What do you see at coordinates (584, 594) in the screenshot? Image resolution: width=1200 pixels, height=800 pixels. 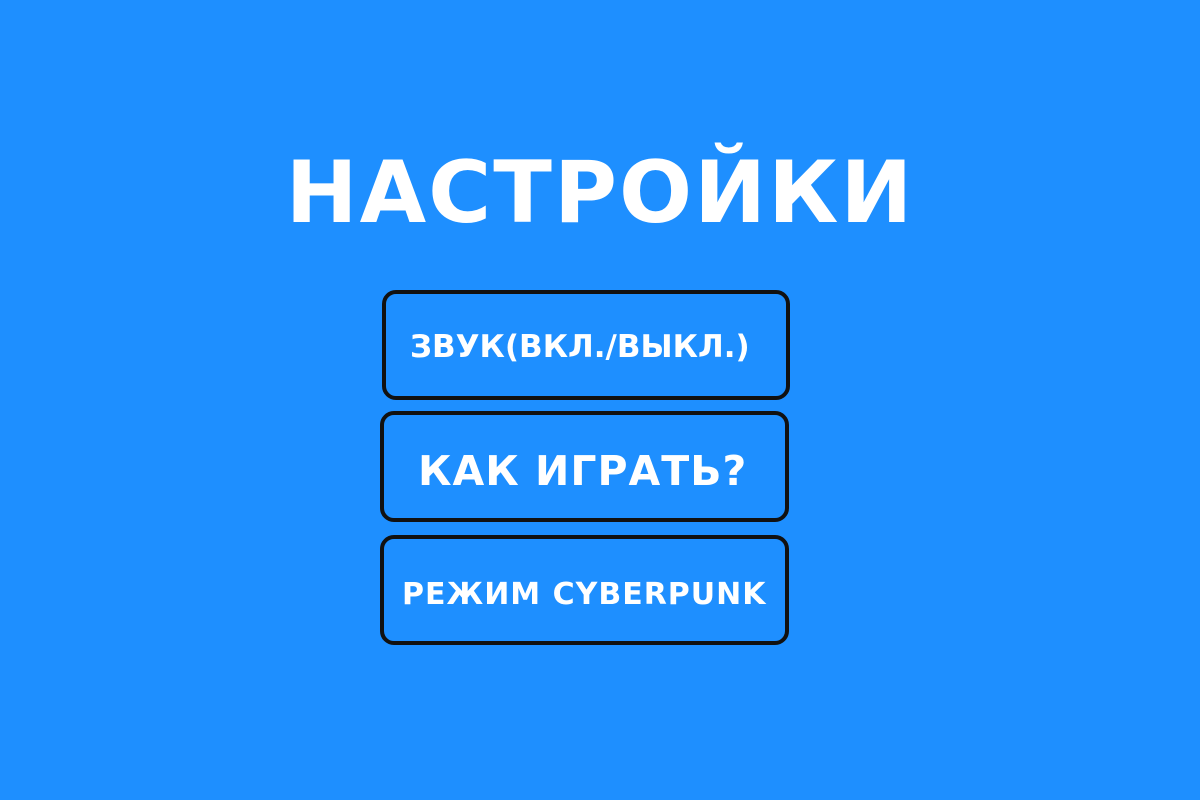 I see `cyberpunk-mode-label: РЕЖИМ CYBERPUNK` at bounding box center [584, 594].